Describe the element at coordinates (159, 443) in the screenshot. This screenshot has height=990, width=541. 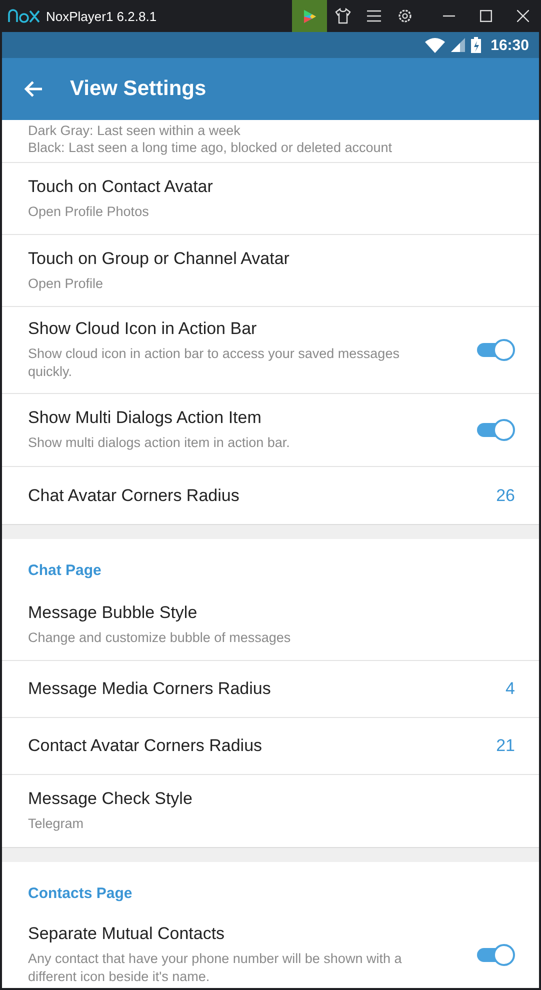
I see `setting-subtitle: Show multi dialogs action item in action bar.` at that location.